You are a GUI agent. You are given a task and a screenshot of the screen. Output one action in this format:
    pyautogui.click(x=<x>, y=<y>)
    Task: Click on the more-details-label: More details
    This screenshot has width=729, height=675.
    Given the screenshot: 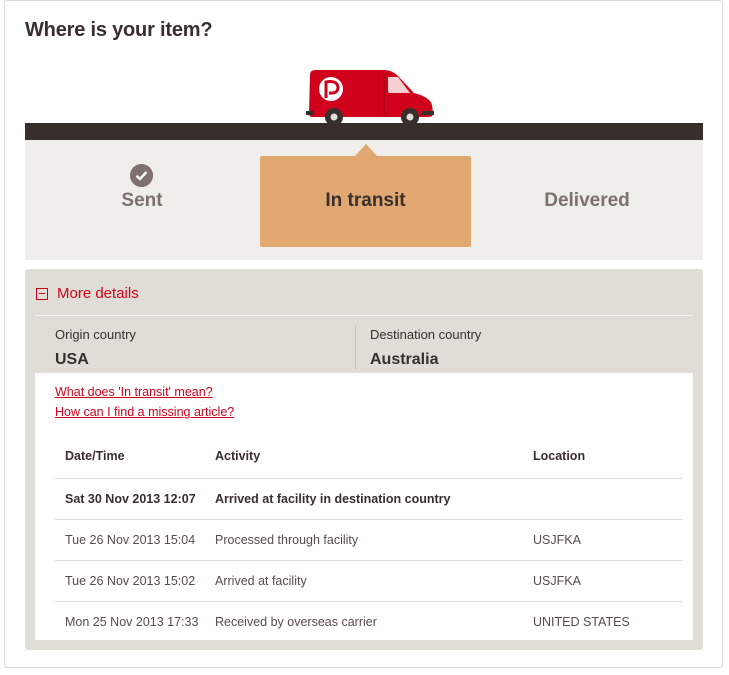 What is the action you would take?
    pyautogui.click(x=98, y=293)
    